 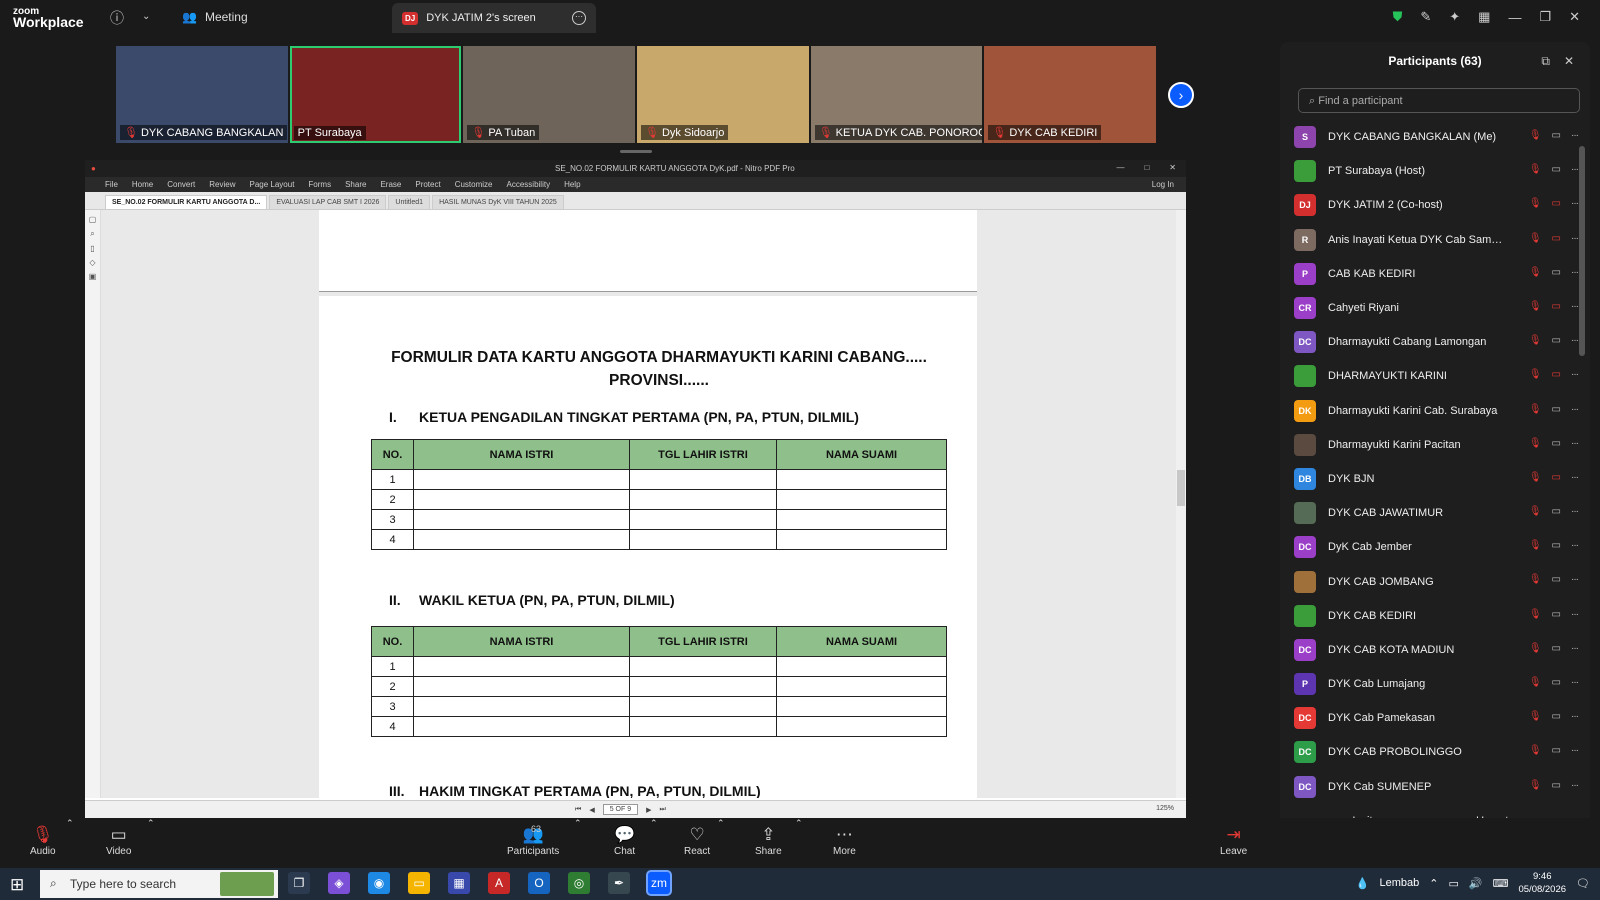 What do you see at coordinates (768, 840) in the screenshot?
I see `share-button: ⇪ Share` at bounding box center [768, 840].